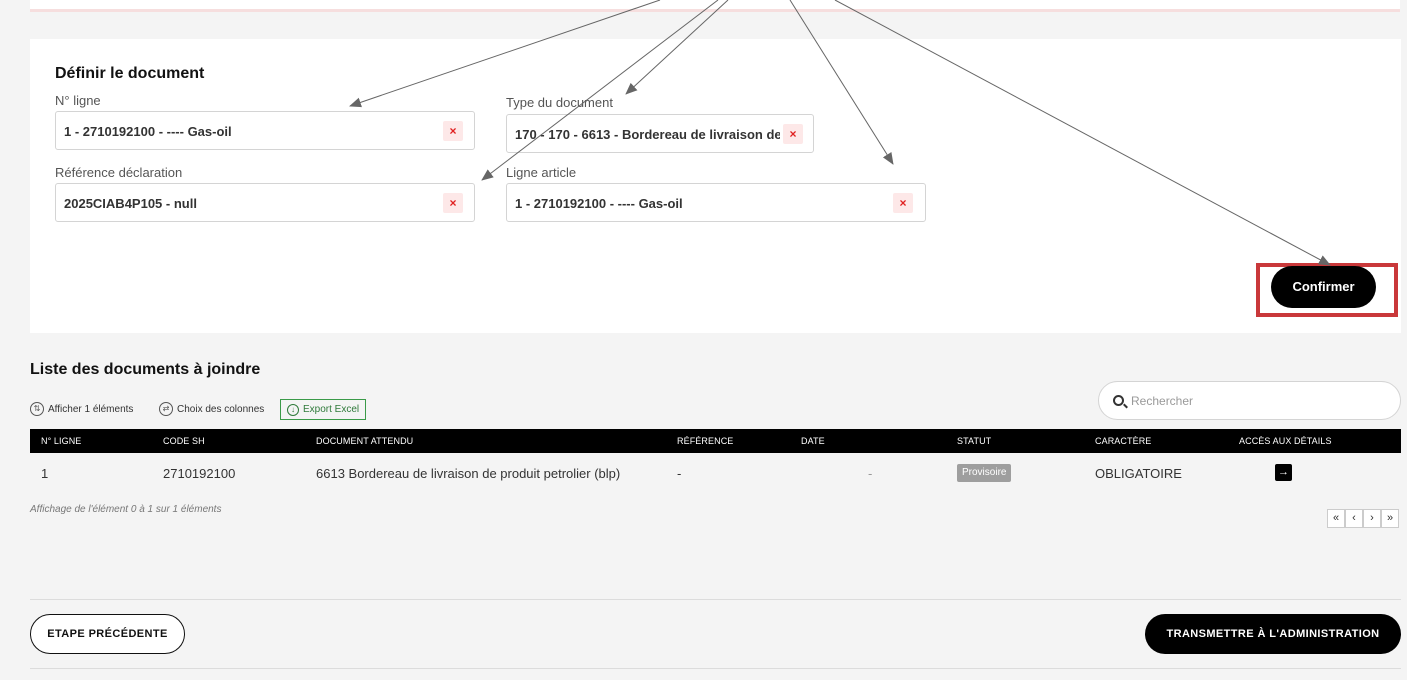 The image size is (1407, 680). What do you see at coordinates (453, 203) in the screenshot?
I see `clear-ref-icon: ×` at bounding box center [453, 203].